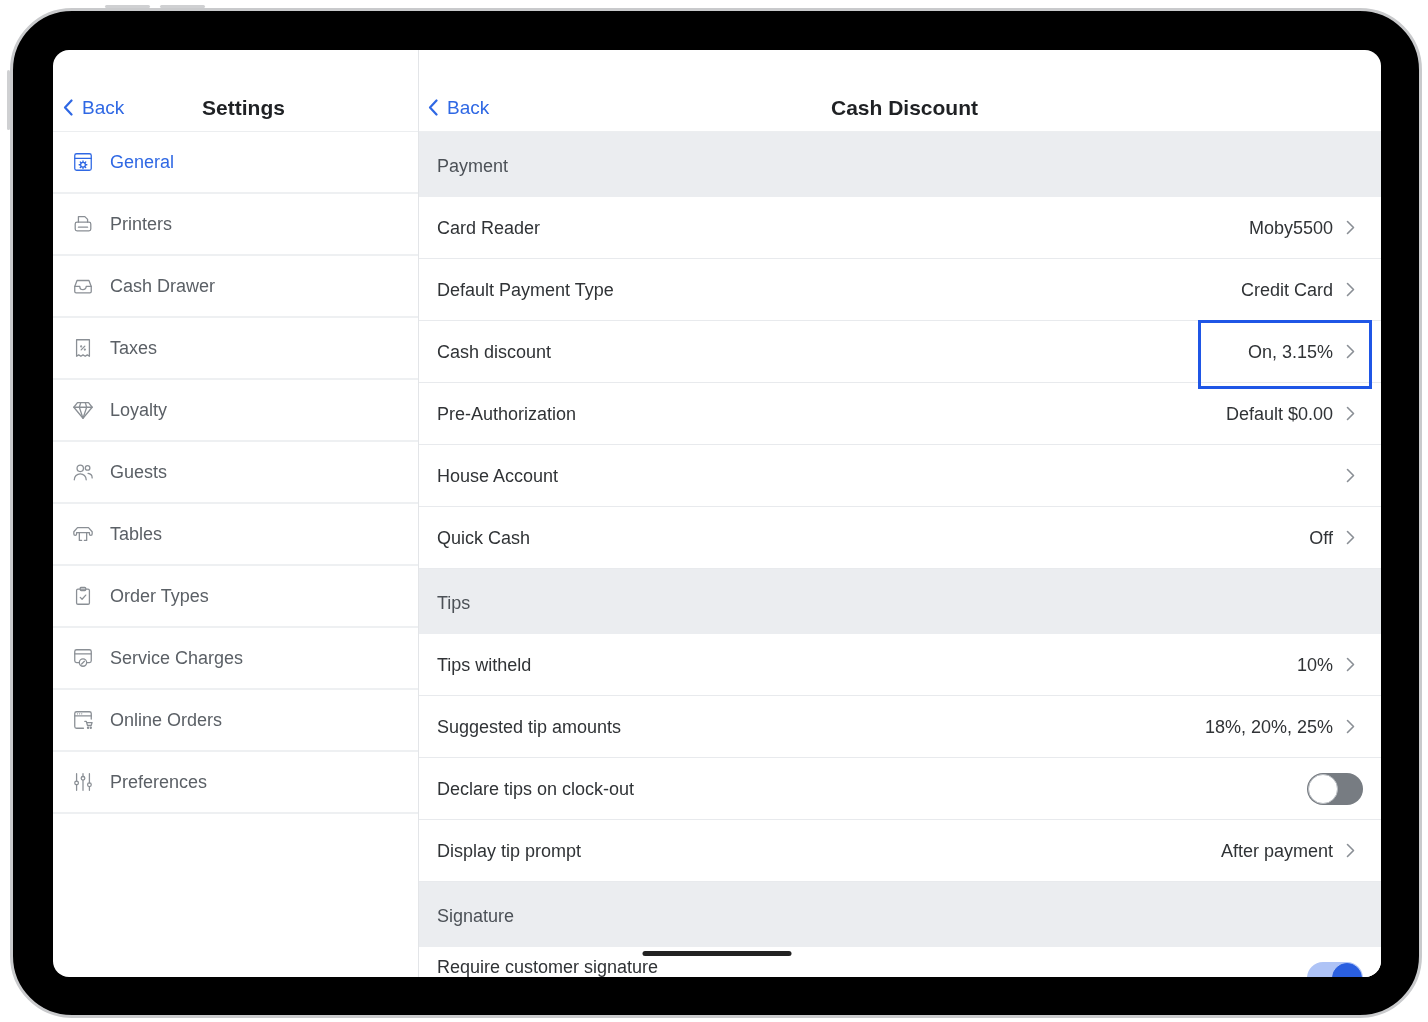 The height and width of the screenshot is (1022, 1428). I want to click on toggle-switch, so click(1335, 788).